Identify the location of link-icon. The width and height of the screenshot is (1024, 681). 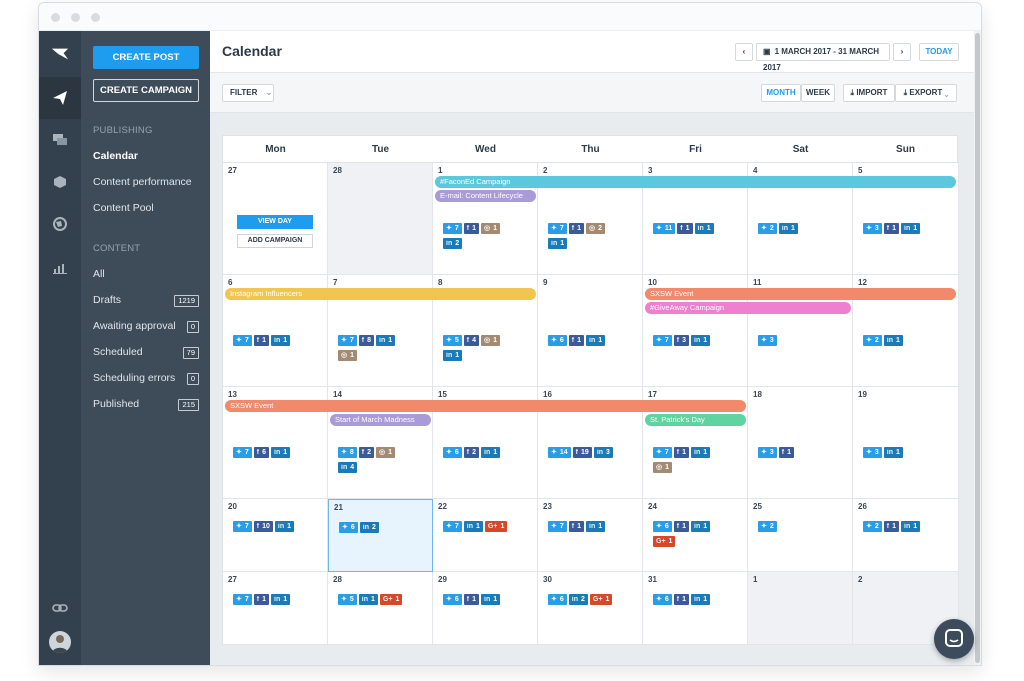
(60, 608).